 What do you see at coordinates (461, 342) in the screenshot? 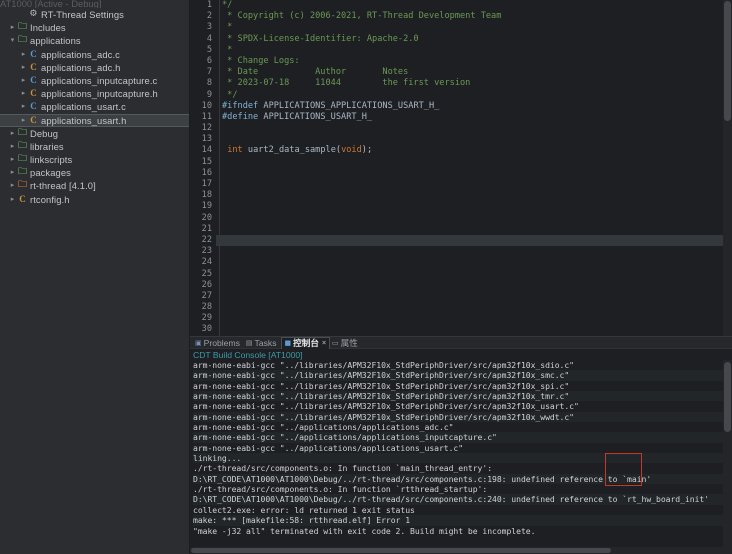
I see `panel-tab-bar: ▣ Problems ▤ Tasks ■ 控制台 × ▭ 属性` at bounding box center [461, 342].